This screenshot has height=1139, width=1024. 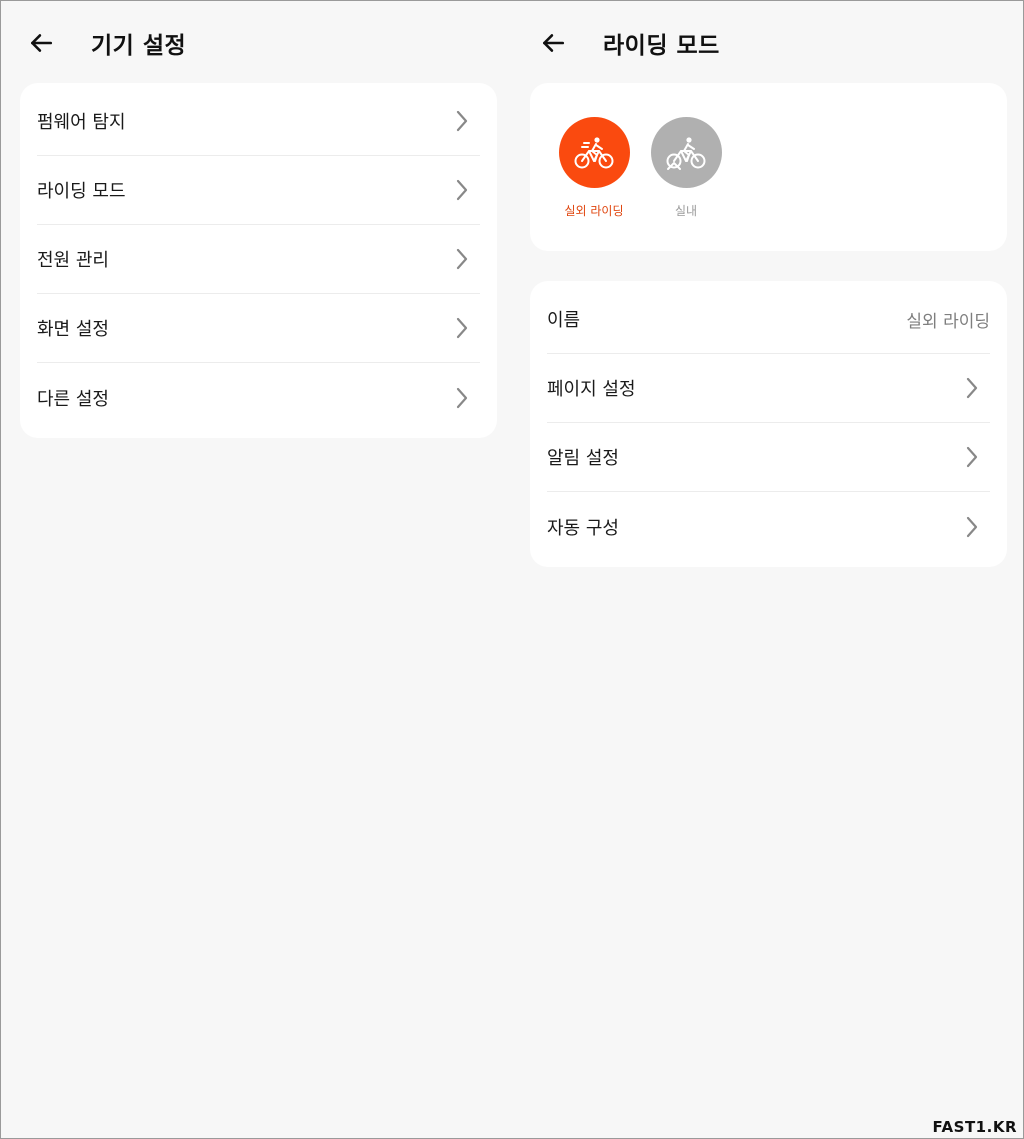 I want to click on name-value: 실외 라이딩, so click(x=948, y=321).